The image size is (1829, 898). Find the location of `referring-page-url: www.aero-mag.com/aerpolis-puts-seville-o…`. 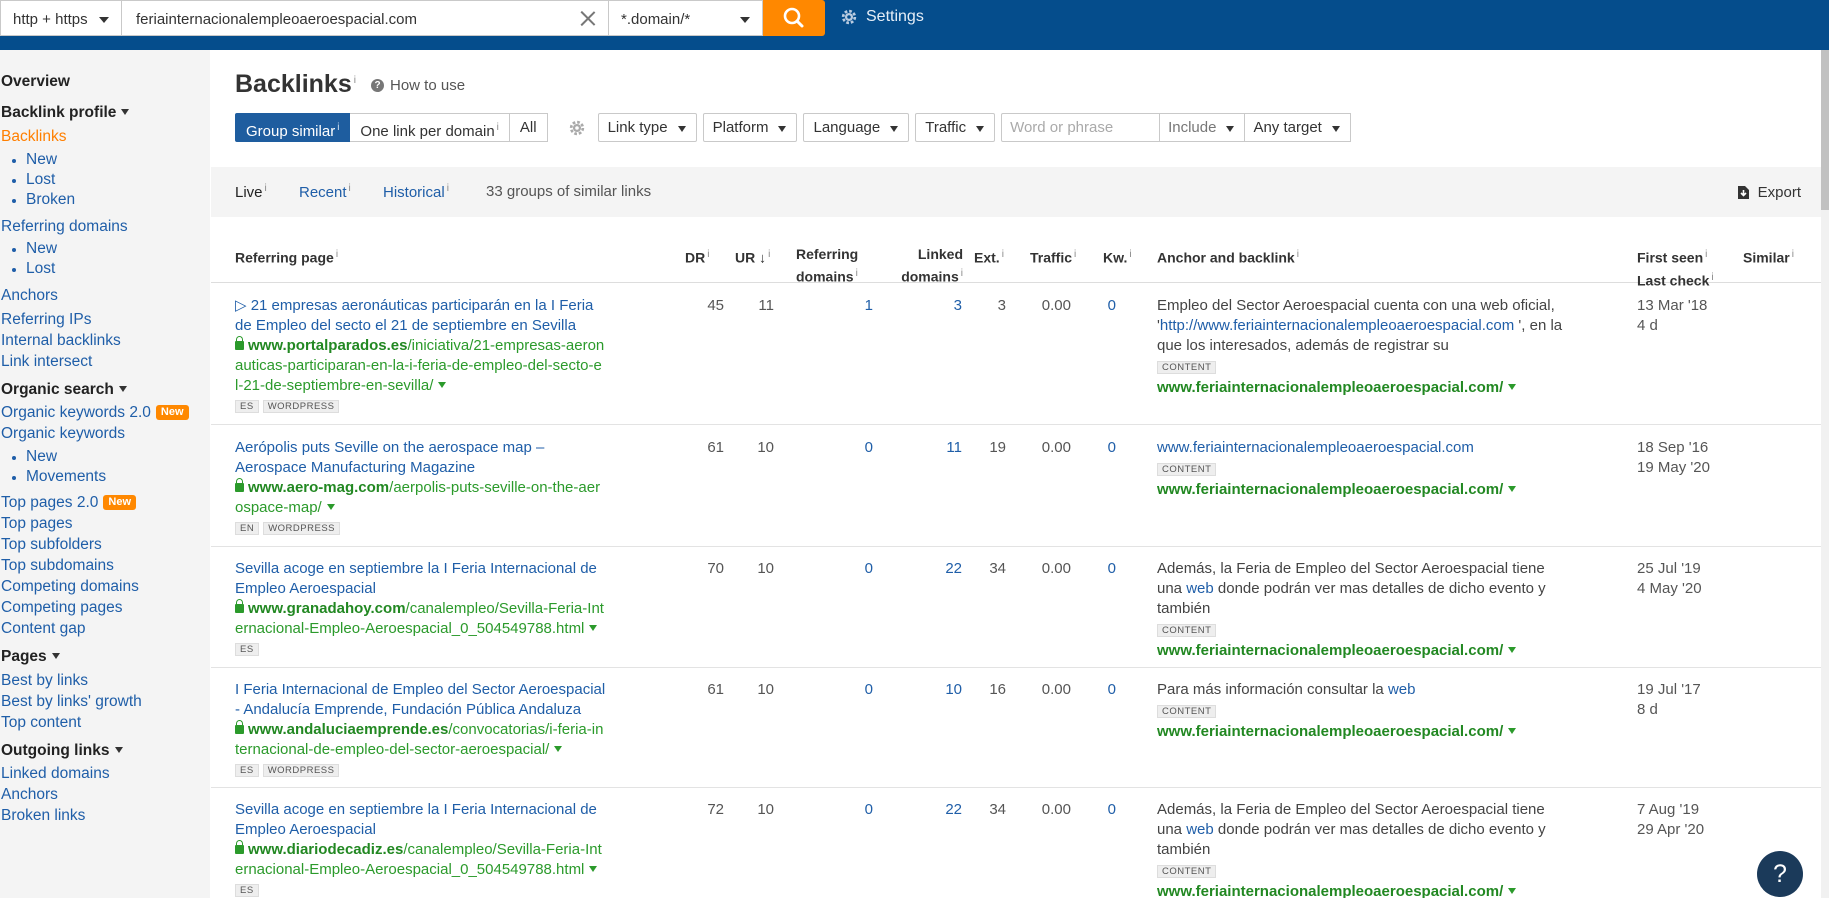

referring-page-url: www.aero-mag.com/aerpolis-puts-seville-o… is located at coordinates (420, 498).